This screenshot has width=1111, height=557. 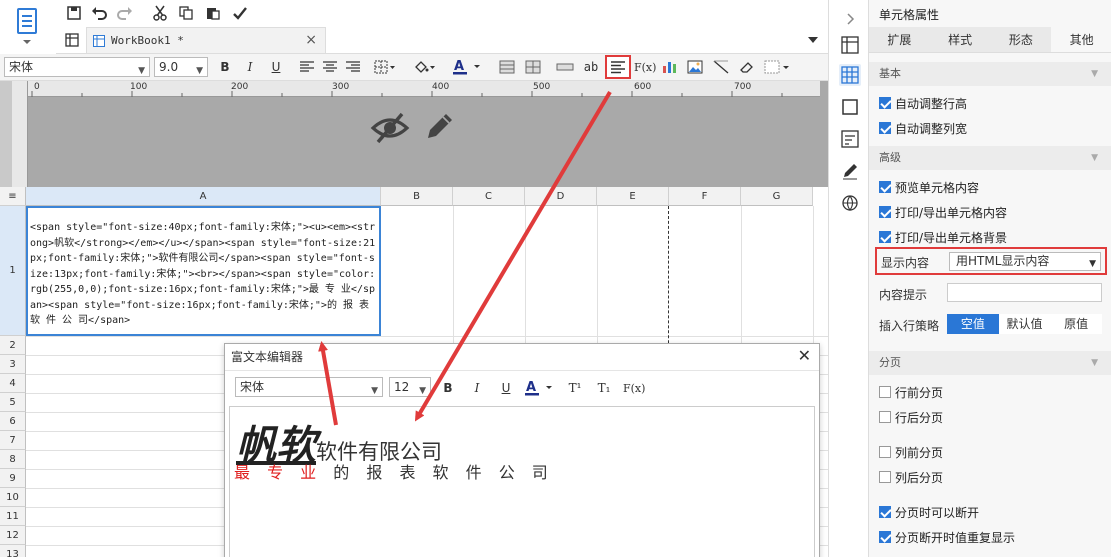 What do you see at coordinates (417, 196) in the screenshot?
I see `column-header-b: B` at bounding box center [417, 196].